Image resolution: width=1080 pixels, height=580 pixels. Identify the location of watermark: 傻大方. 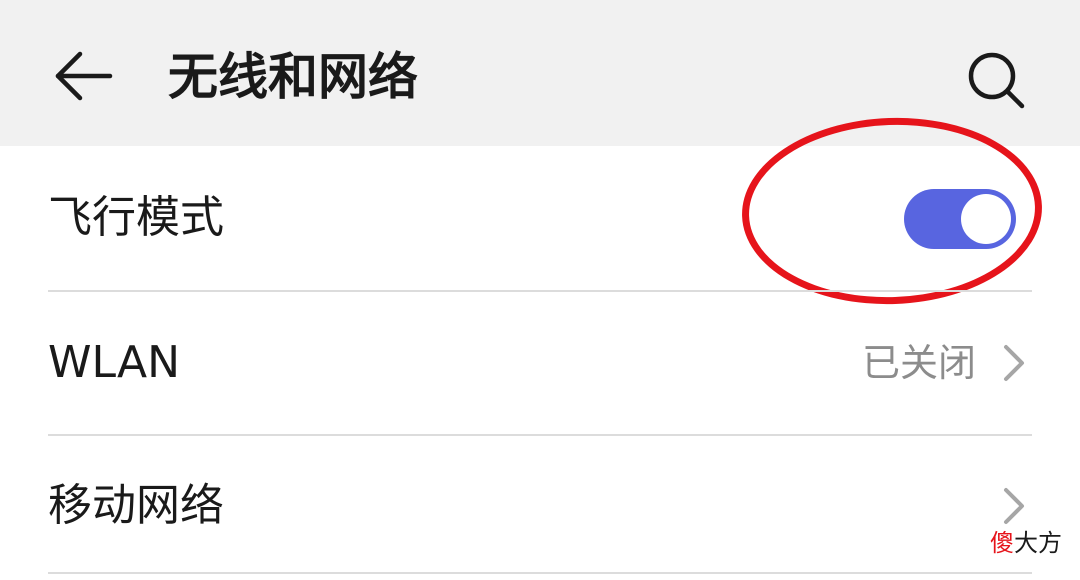
(1026, 543).